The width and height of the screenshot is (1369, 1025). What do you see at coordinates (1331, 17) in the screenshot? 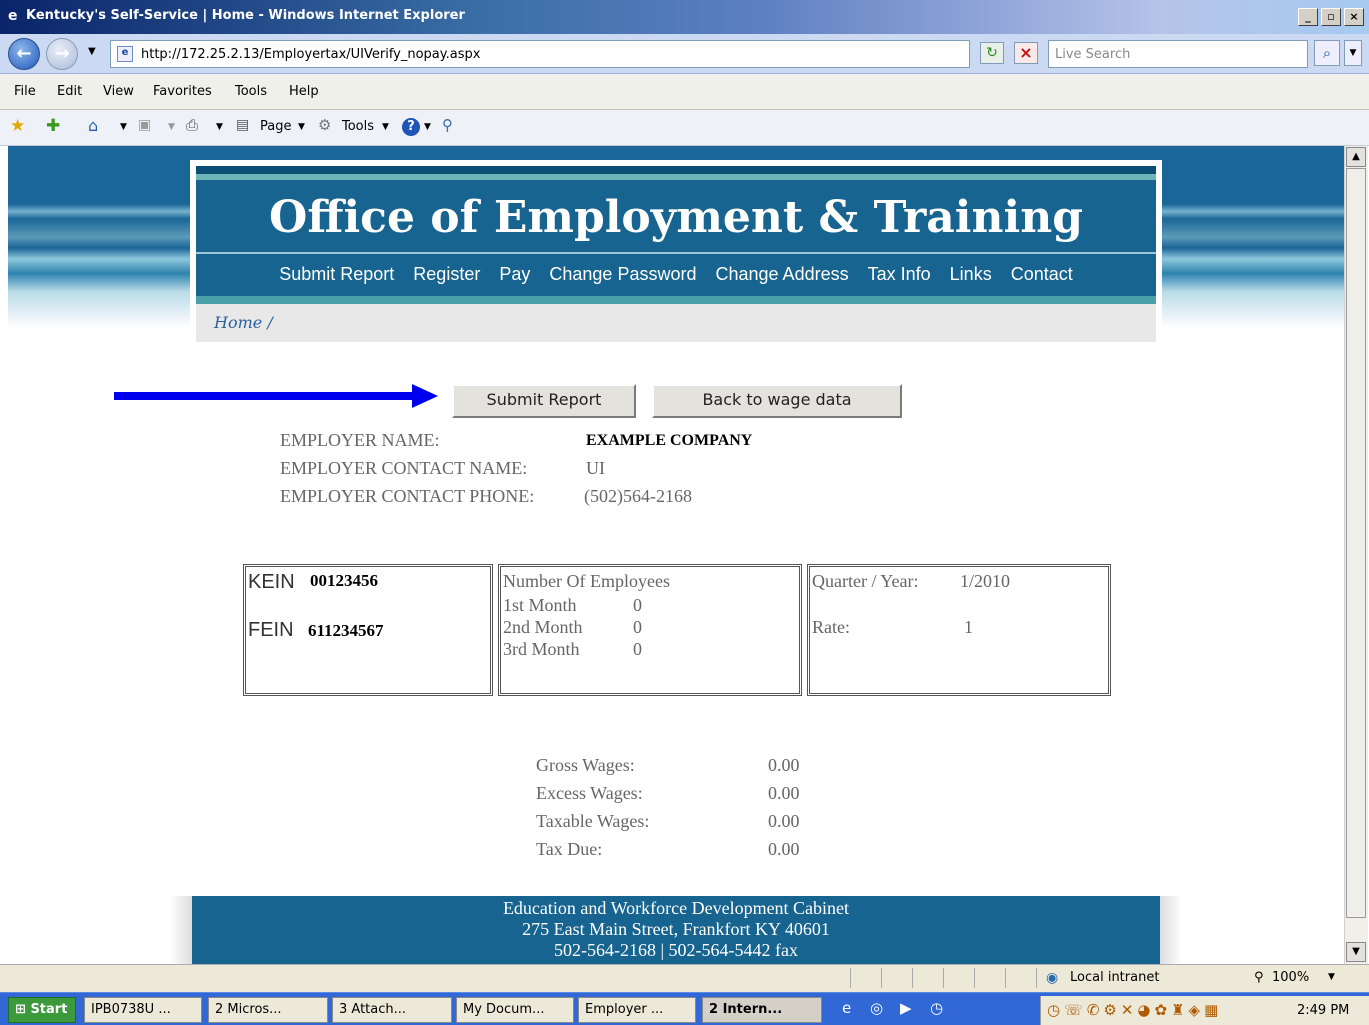
I see `maximize-button: ▫` at bounding box center [1331, 17].